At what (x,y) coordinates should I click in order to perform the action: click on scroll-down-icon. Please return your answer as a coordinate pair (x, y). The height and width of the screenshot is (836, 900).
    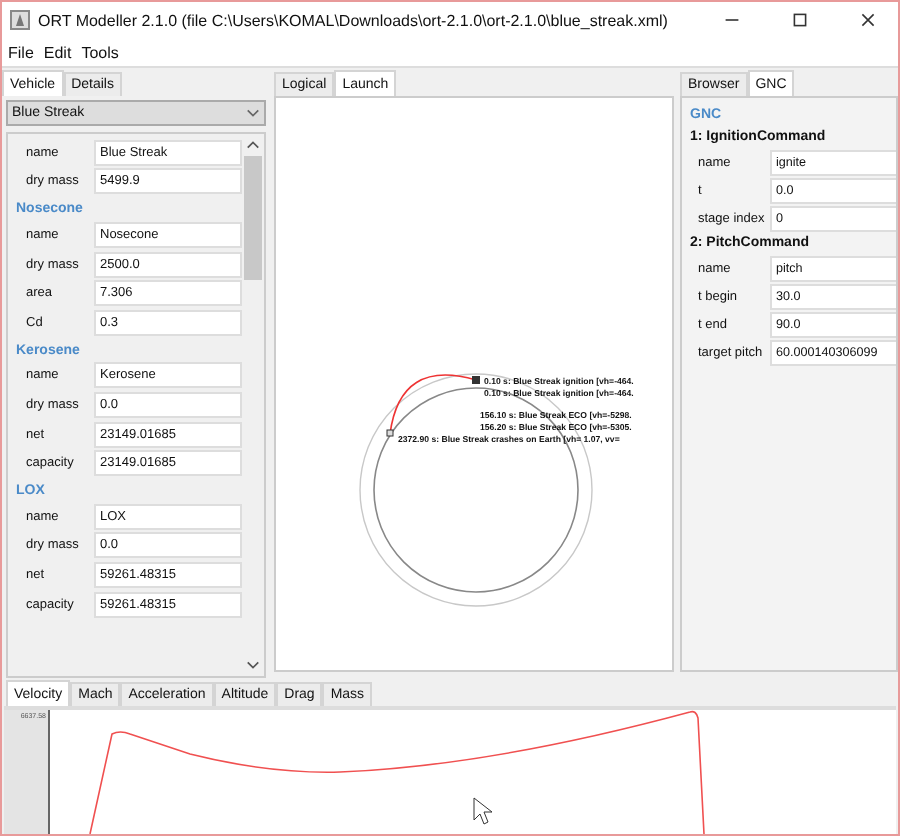
    Looking at the image, I should click on (253, 665).